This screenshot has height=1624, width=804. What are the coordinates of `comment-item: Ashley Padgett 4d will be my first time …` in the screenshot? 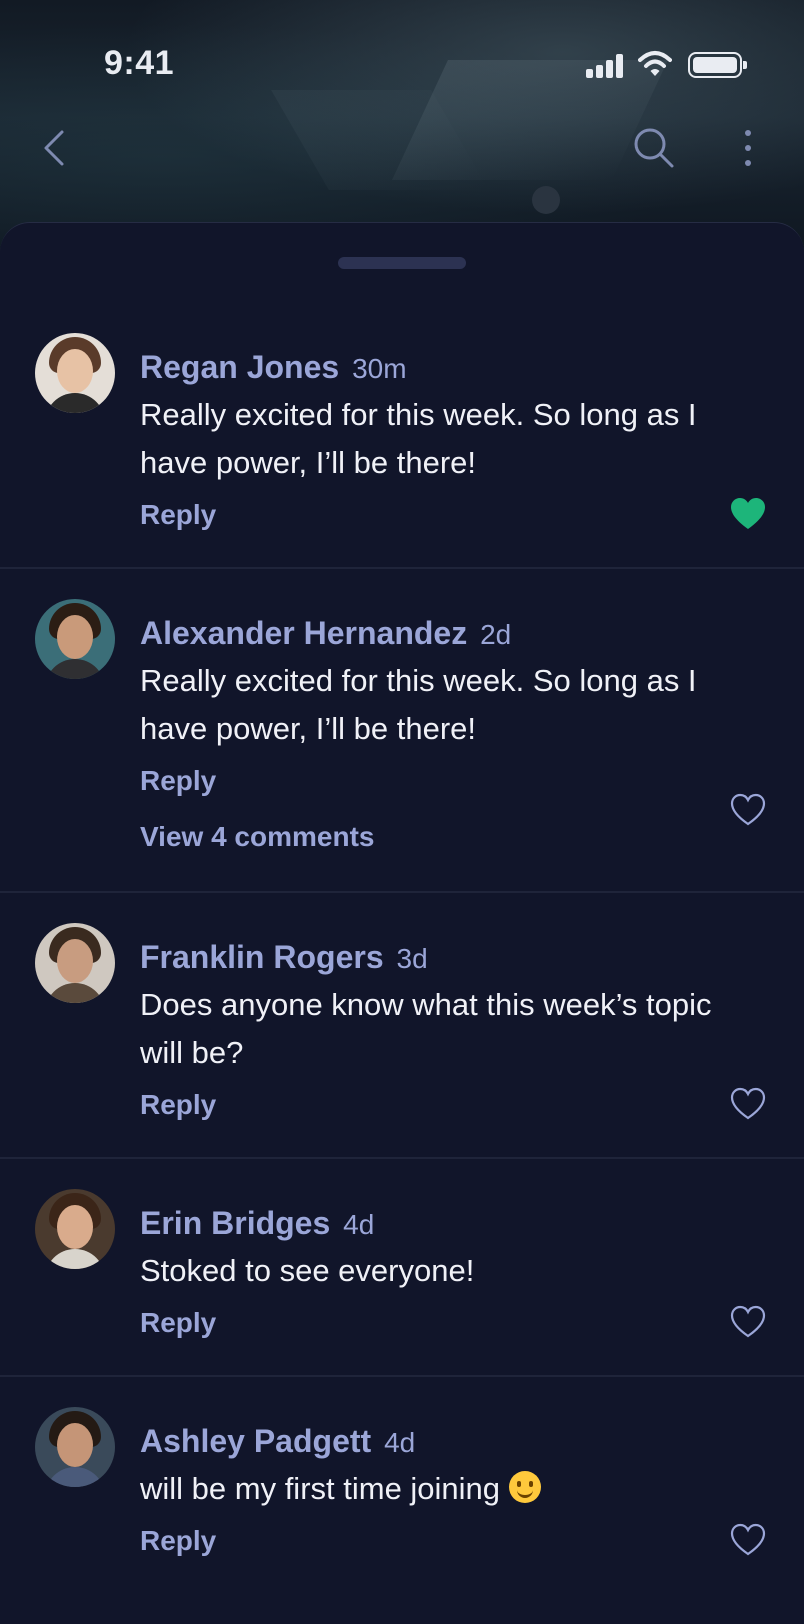 It's located at (402, 1486).